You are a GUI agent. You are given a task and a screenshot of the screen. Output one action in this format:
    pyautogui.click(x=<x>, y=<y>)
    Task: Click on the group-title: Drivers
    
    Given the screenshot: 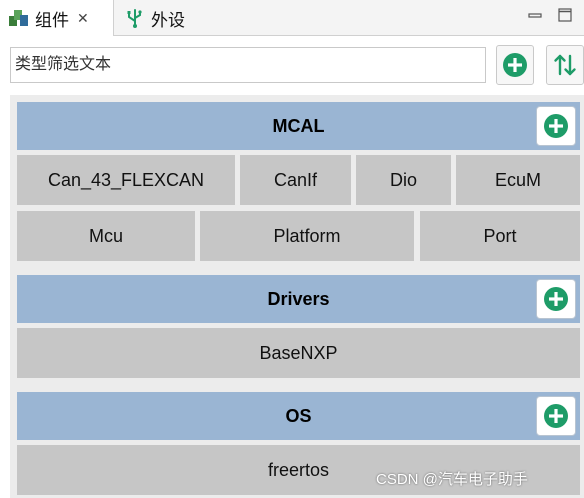 What is the action you would take?
    pyautogui.click(x=298, y=298)
    